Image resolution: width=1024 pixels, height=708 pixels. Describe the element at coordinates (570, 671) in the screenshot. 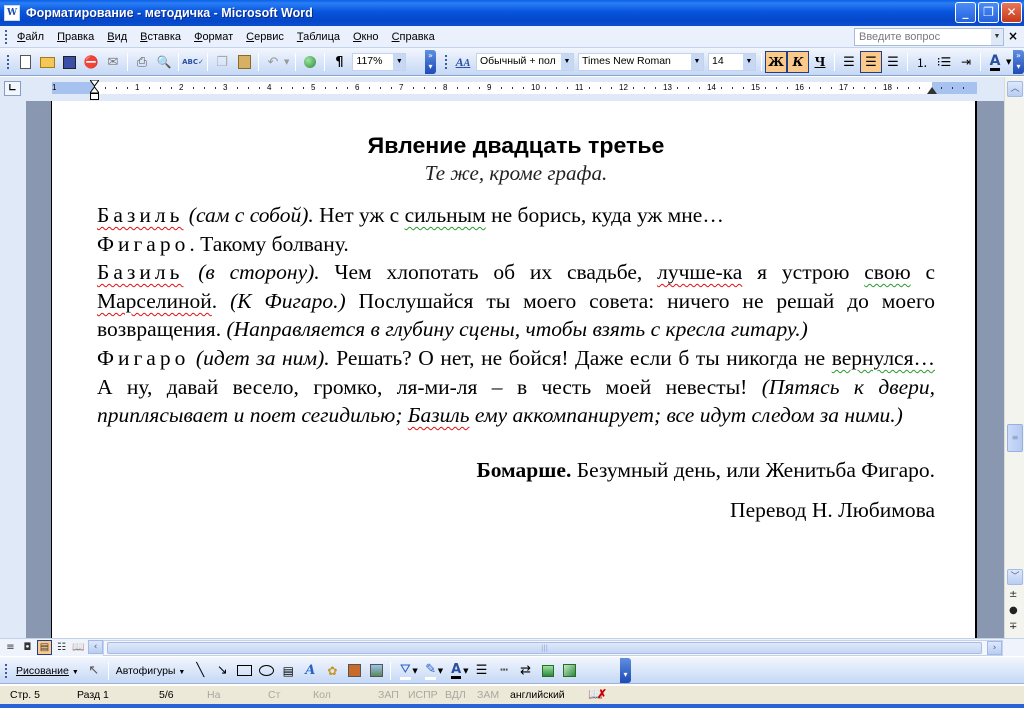

I see `3d-style-button` at that location.